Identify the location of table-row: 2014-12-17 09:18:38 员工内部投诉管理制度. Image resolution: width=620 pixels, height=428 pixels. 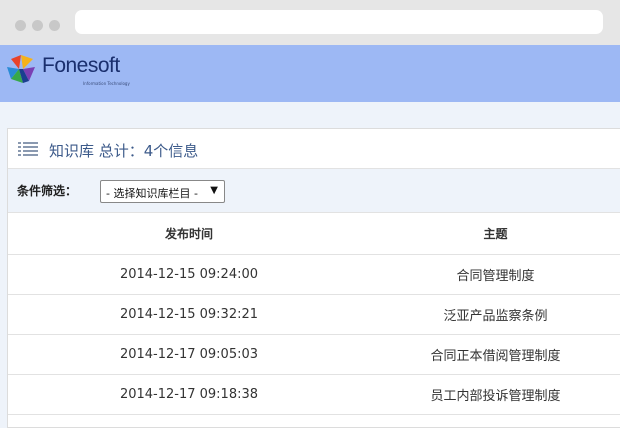
(314, 394).